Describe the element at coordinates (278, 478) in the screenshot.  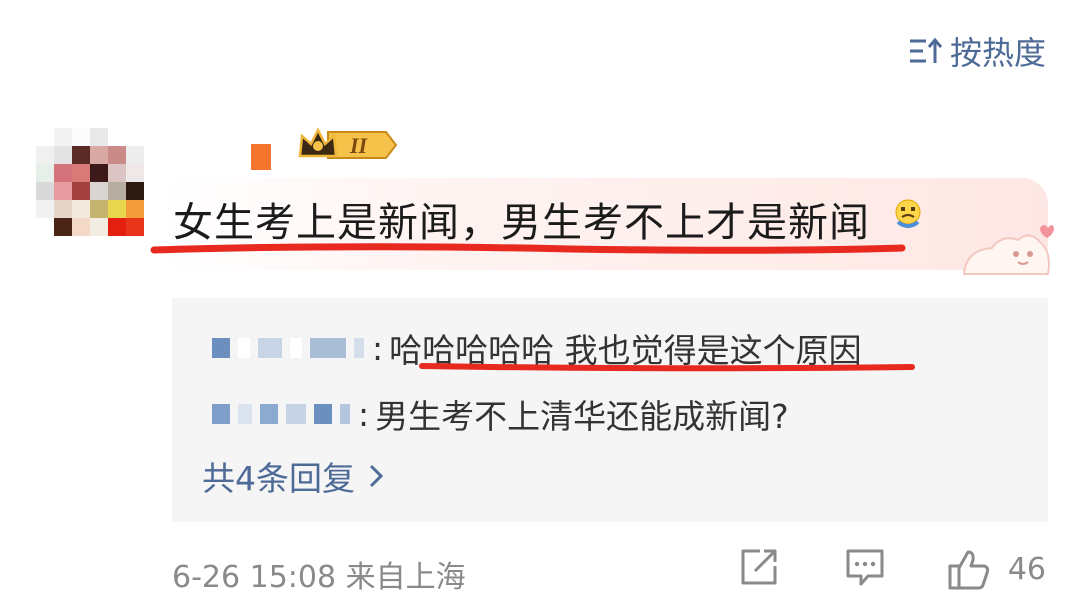
I see `more-replies-label: 共4条回复` at that location.